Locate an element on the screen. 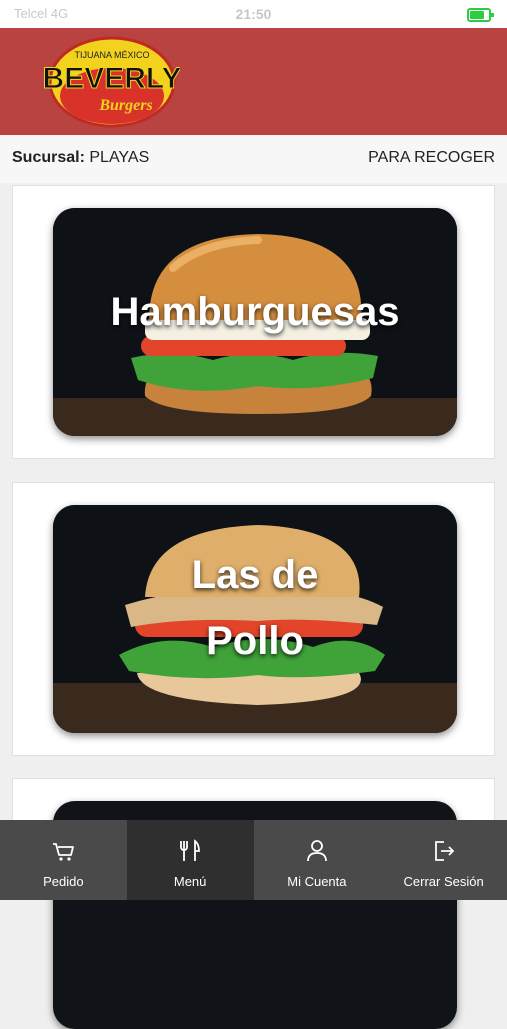 The width and height of the screenshot is (507, 1029). tab-menu: Menú is located at coordinates (190, 860).